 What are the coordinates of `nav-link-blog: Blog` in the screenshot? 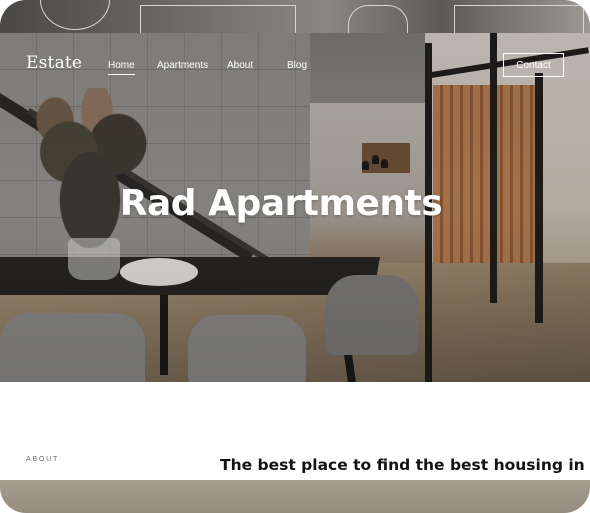 It's located at (297, 65).